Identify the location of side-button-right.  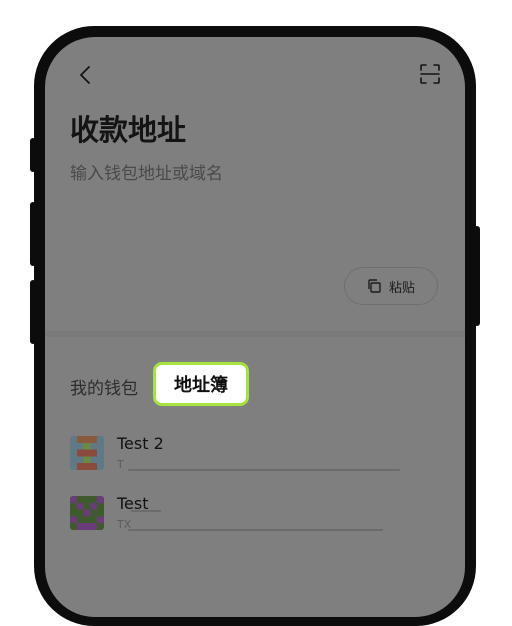
(477, 276).